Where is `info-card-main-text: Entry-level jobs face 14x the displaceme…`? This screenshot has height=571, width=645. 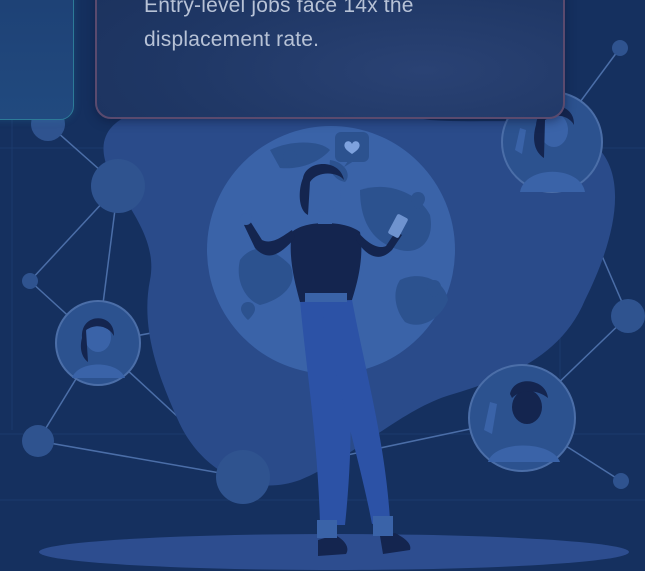
info-card-main-text: Entry-level jobs face 14x the displaceme… is located at coordinates (354, 28).